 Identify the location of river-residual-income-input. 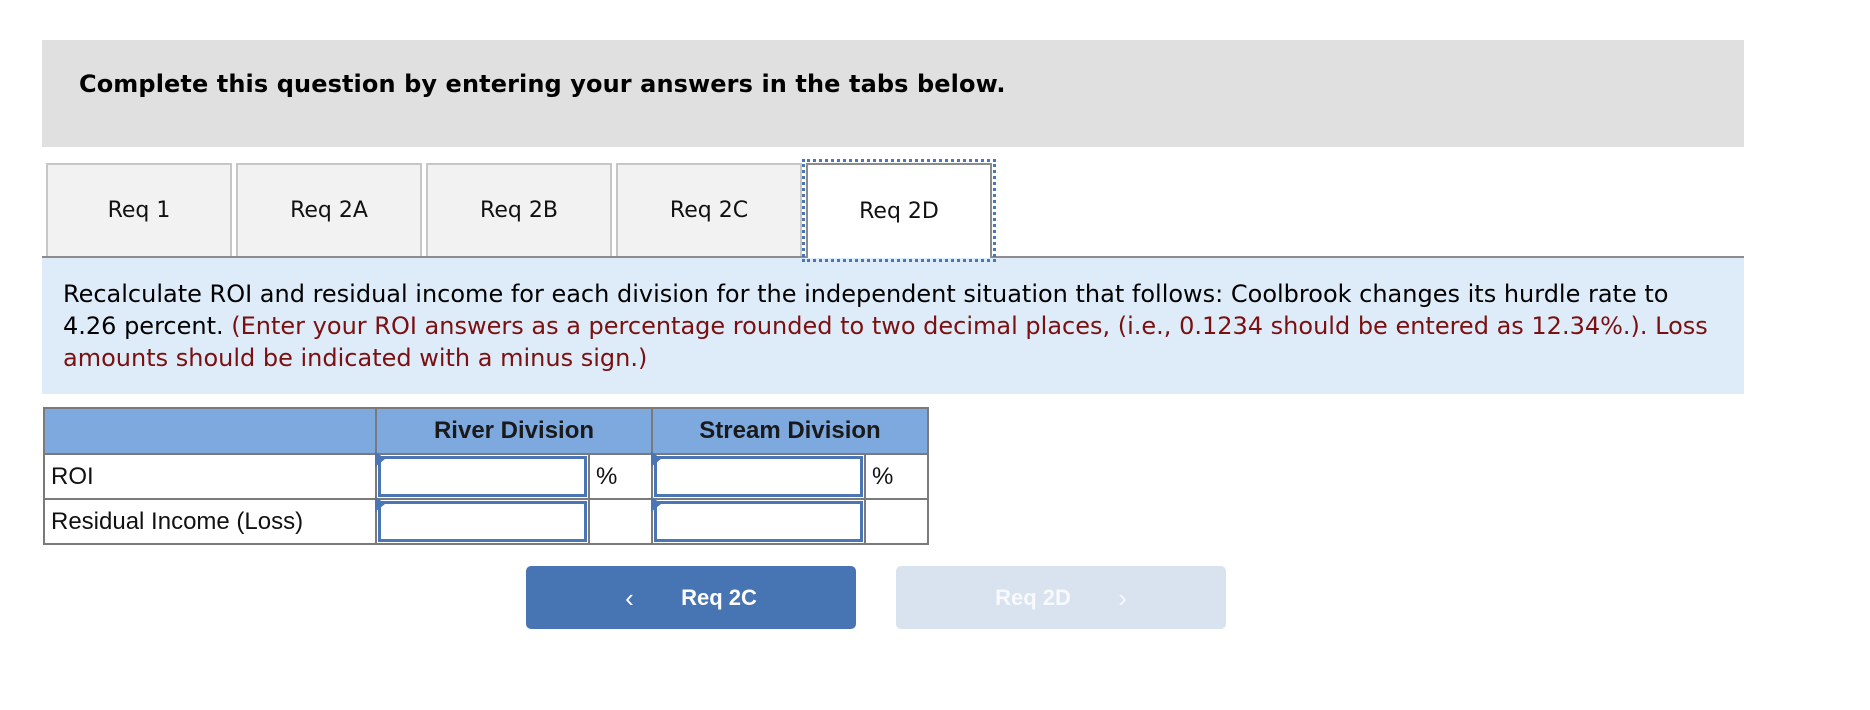
(482, 521).